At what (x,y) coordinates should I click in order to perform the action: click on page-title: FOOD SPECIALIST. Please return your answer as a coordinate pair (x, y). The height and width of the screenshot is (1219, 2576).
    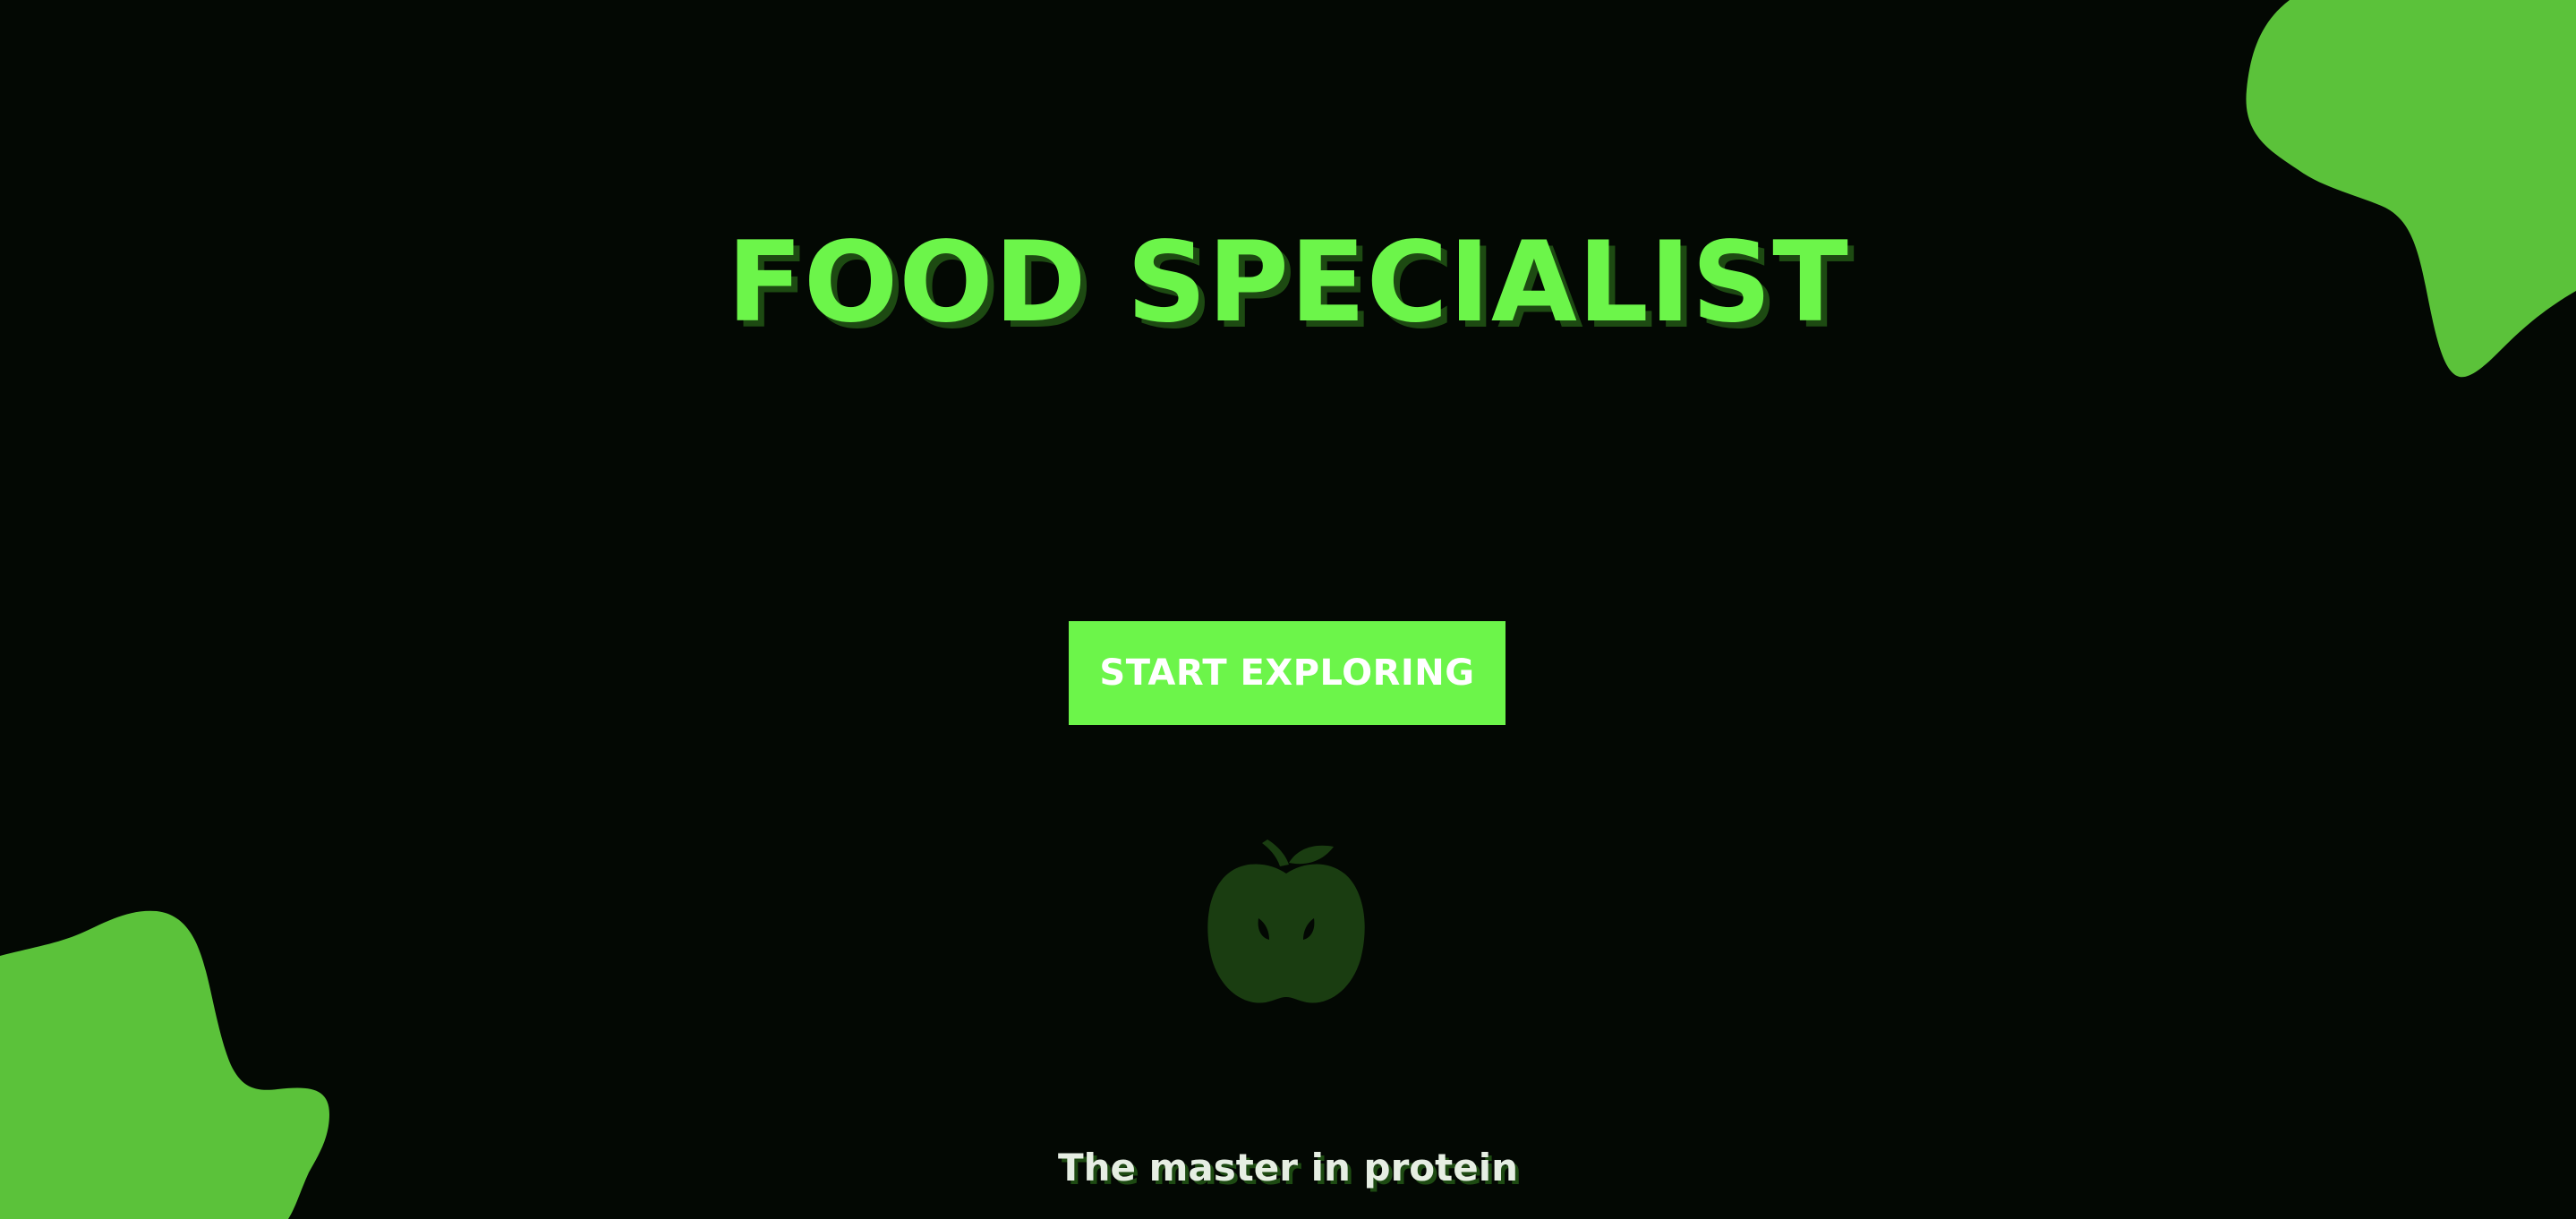
    Looking at the image, I should click on (1288, 282).